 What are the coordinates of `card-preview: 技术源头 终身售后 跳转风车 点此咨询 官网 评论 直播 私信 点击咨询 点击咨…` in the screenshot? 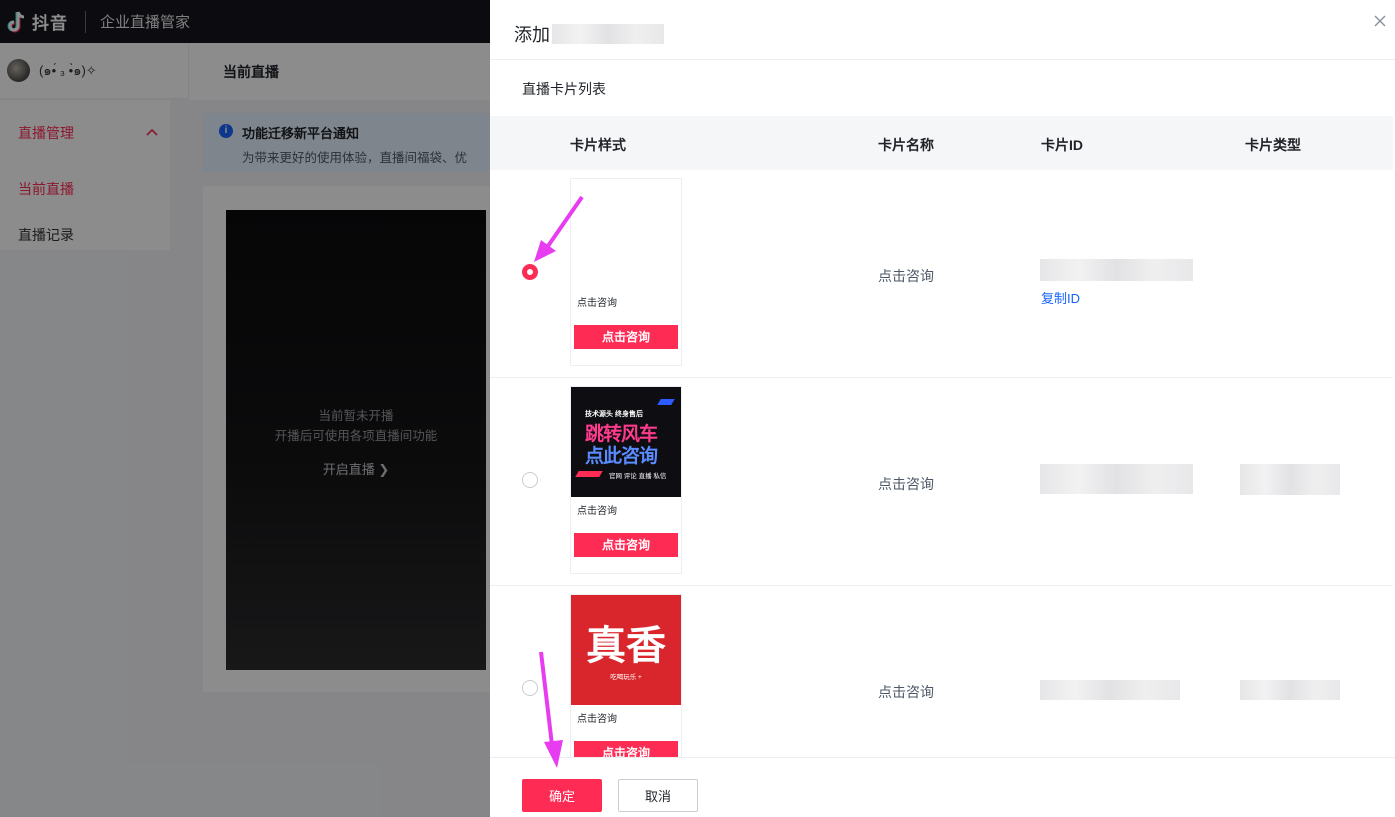 It's located at (626, 480).